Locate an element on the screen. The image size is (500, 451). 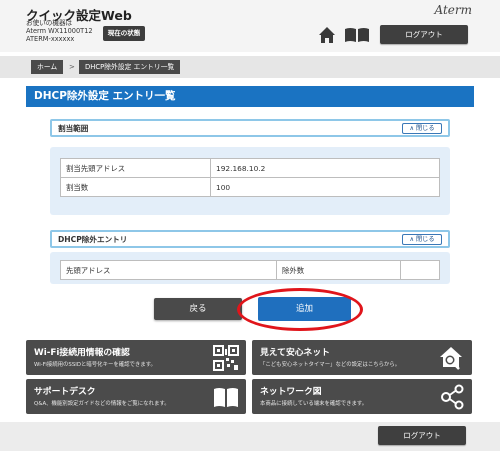
card-support-desk: サポートデスク Q&A、機能別設定ガイドなどの情報をご覧になれます。 is located at coordinates (136, 396).